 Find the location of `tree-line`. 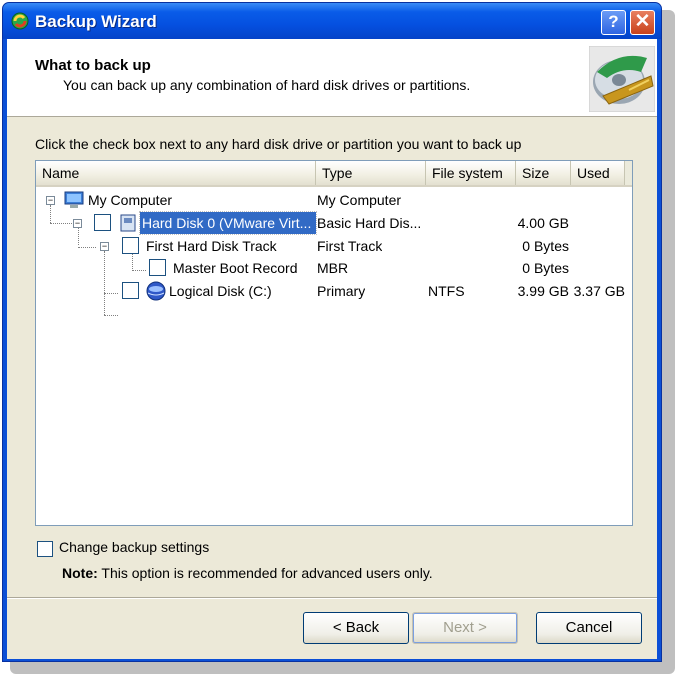

tree-line is located at coordinates (111, 315).